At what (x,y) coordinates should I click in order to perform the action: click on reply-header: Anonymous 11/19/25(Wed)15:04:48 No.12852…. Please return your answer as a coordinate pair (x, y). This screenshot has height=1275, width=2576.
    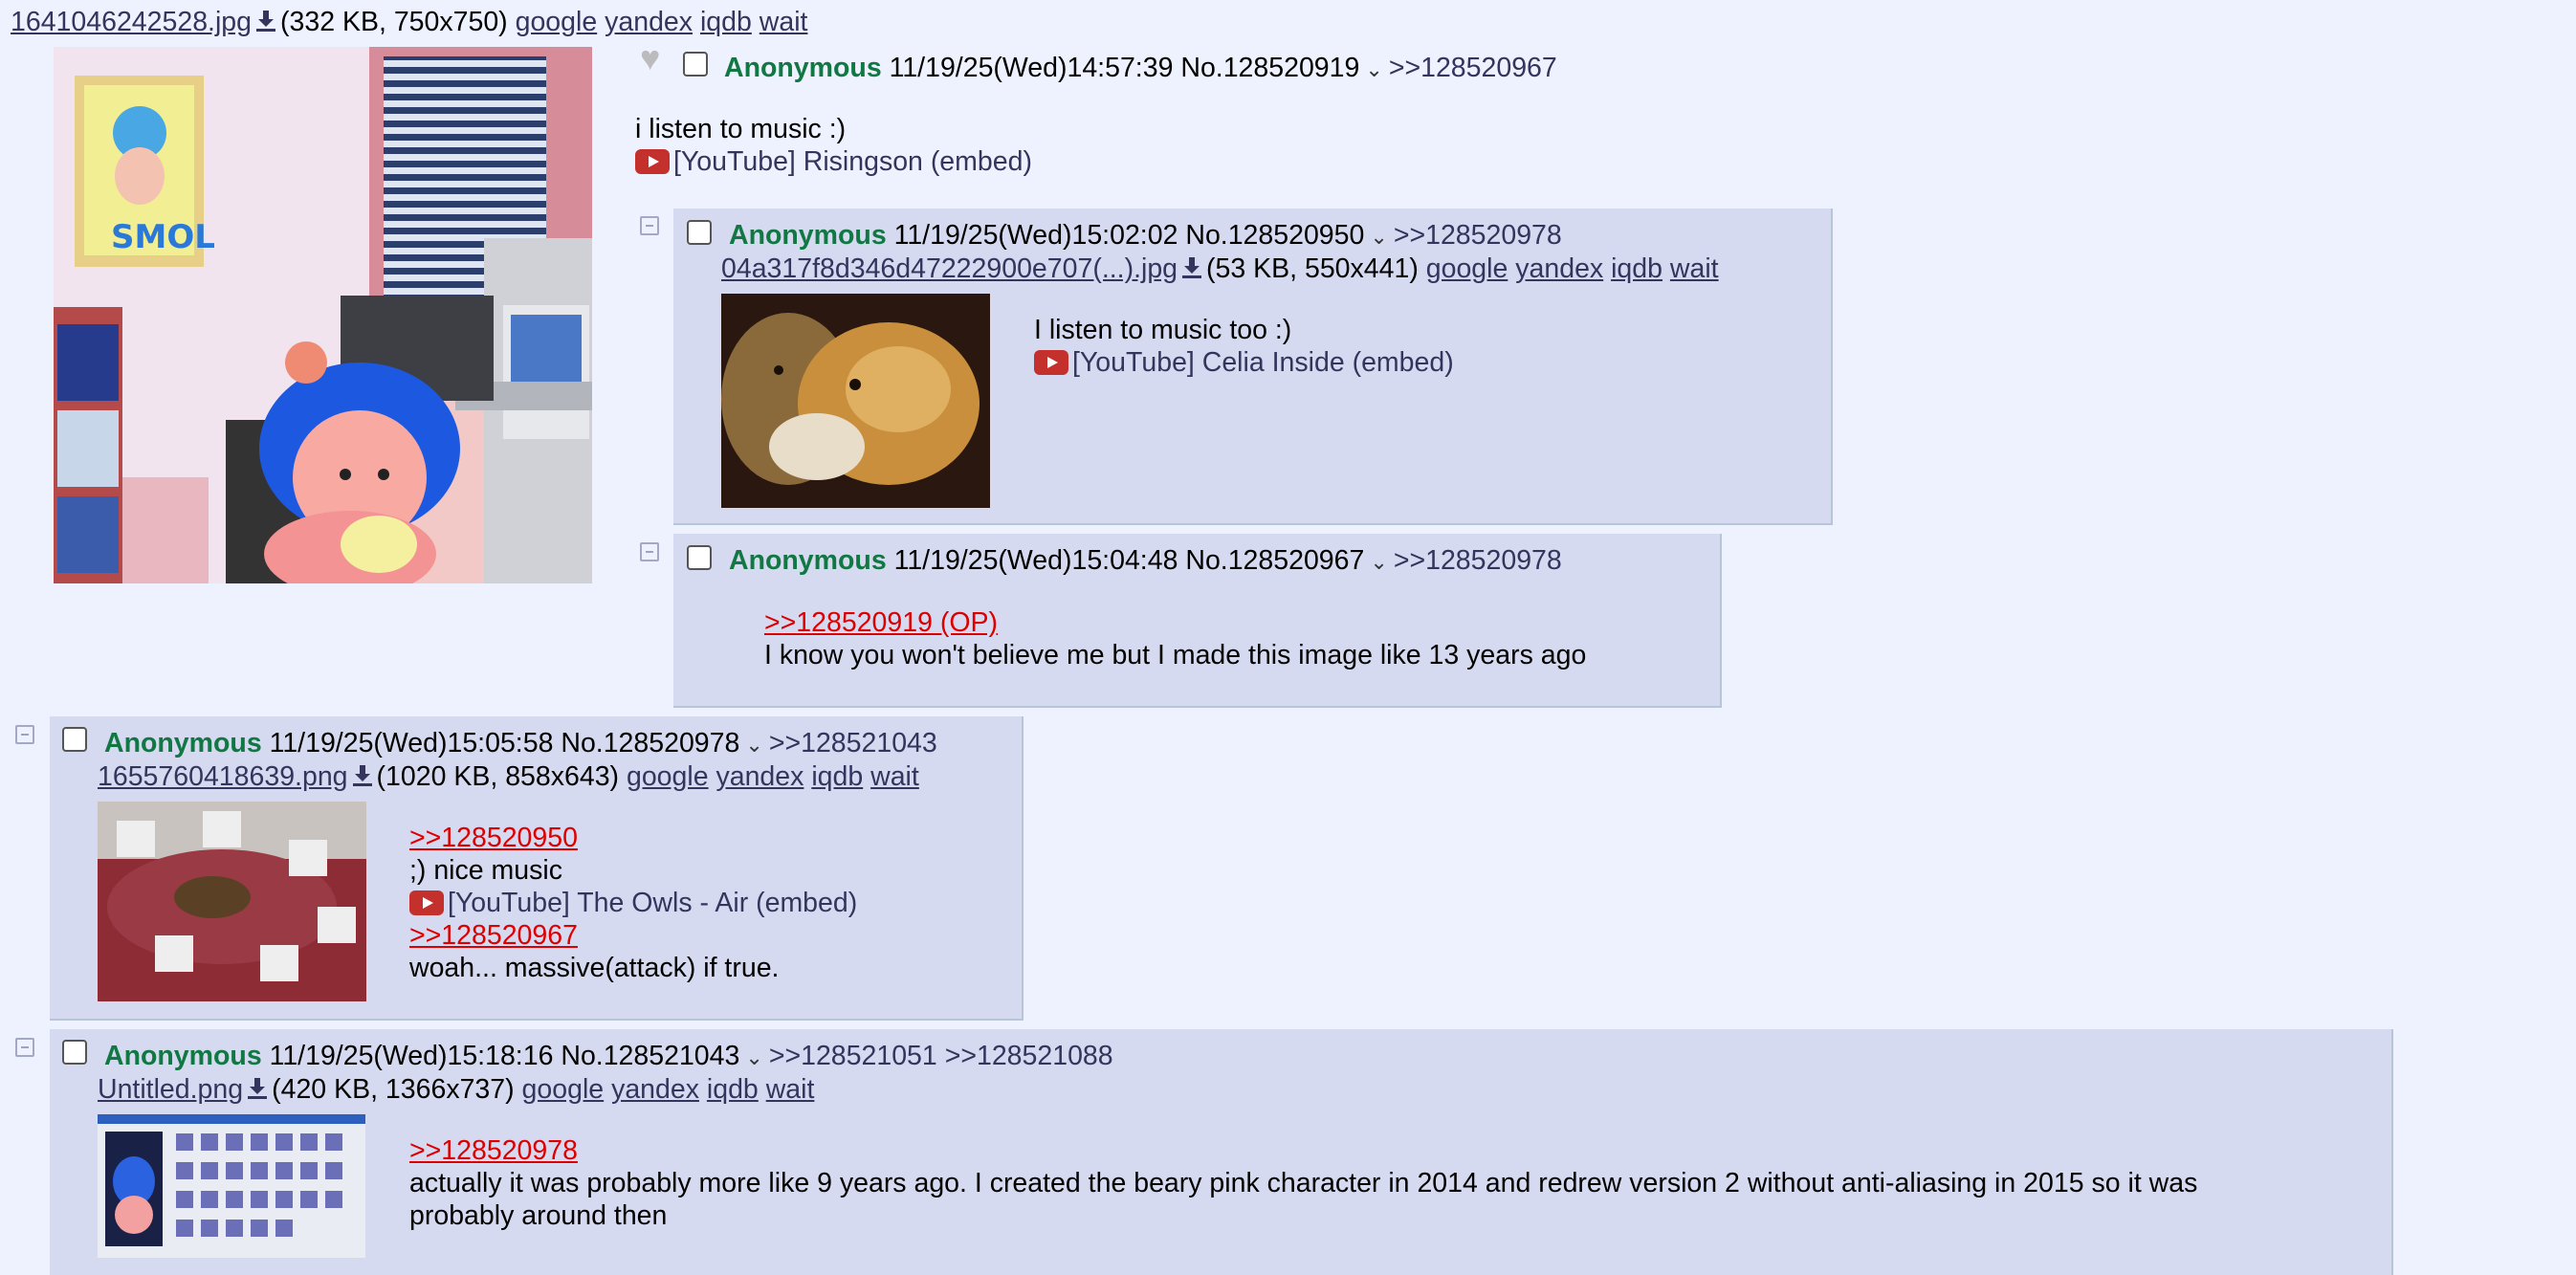
    Looking at the image, I should click on (1145, 561).